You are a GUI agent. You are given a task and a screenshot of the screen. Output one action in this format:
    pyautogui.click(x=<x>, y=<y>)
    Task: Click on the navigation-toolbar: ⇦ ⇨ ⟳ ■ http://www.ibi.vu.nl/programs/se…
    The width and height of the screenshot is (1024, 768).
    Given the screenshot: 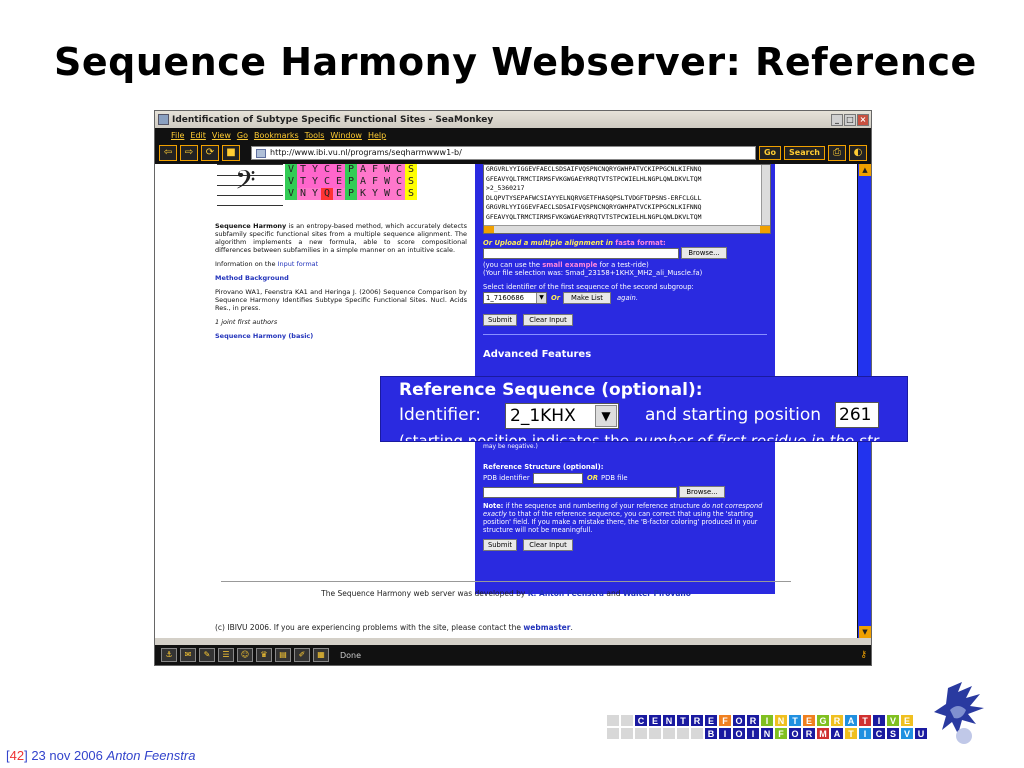 What is the action you would take?
    pyautogui.click(x=513, y=153)
    